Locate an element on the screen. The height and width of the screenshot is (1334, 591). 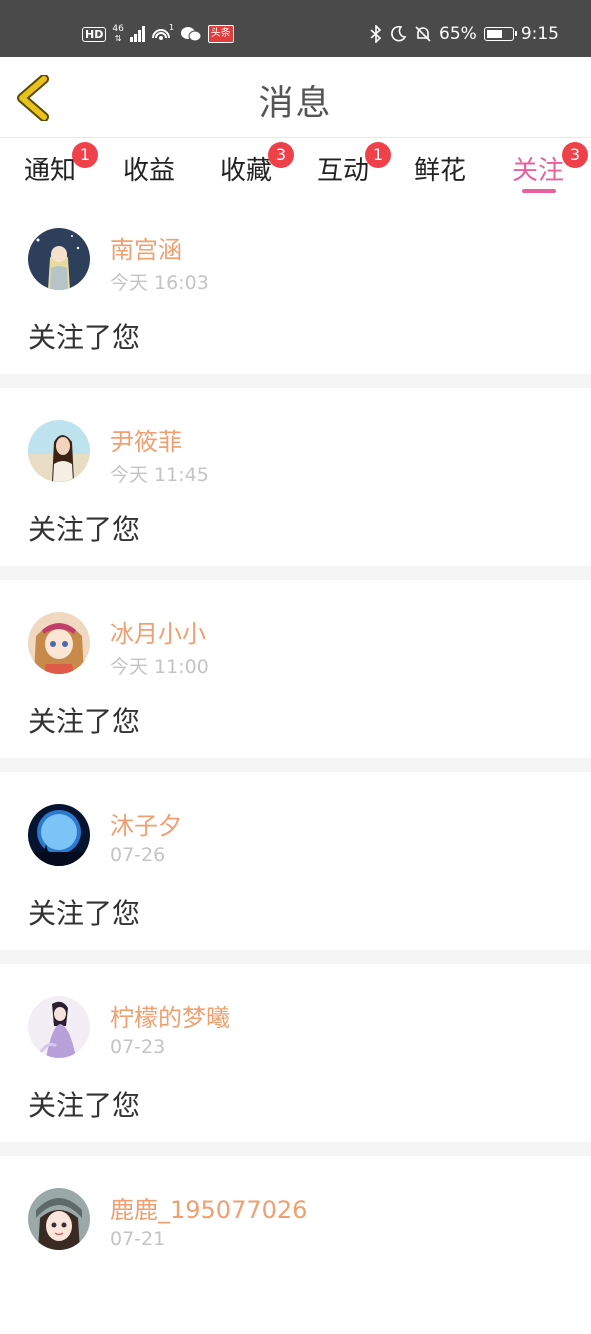
list-item: 冰月小小 今天 11:00 关注了您 is located at coordinates (295, 669).